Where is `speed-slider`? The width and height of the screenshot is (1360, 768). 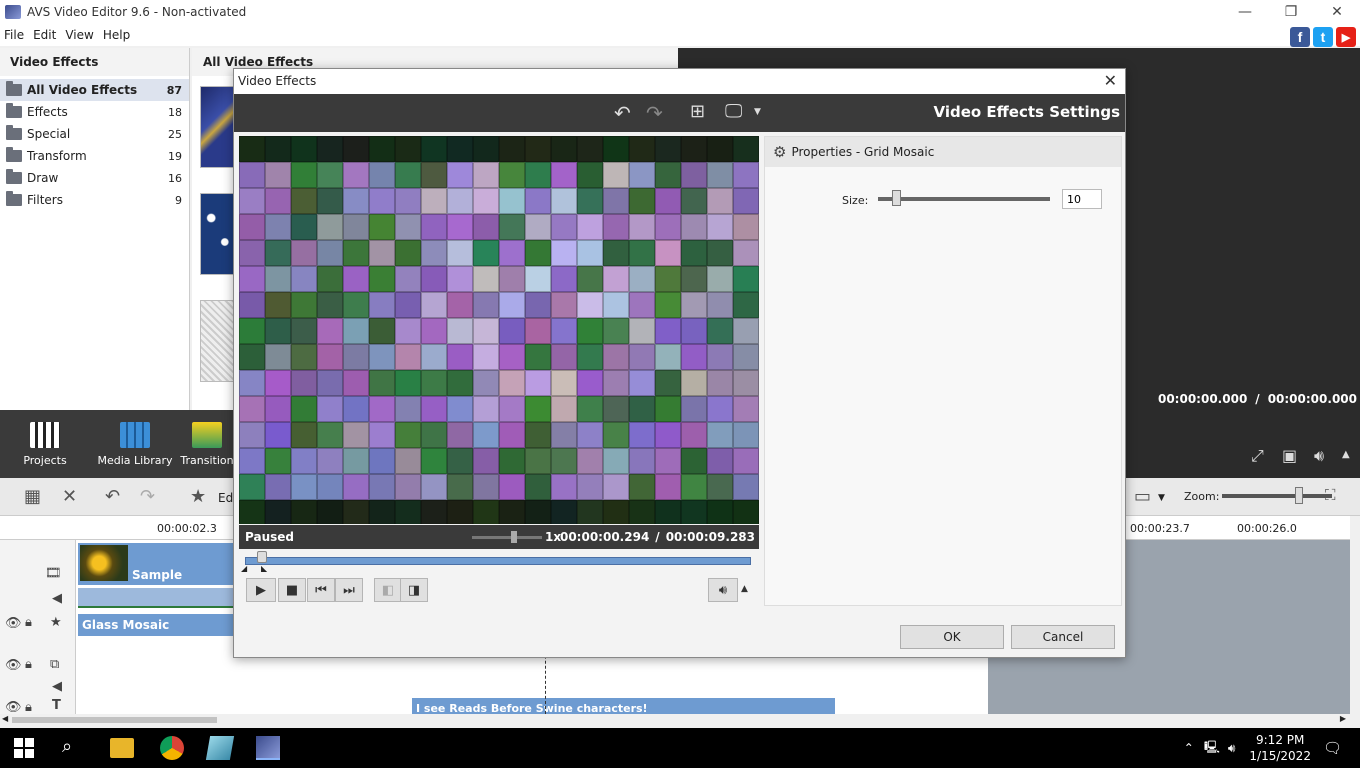
speed-slider is located at coordinates (507, 537).